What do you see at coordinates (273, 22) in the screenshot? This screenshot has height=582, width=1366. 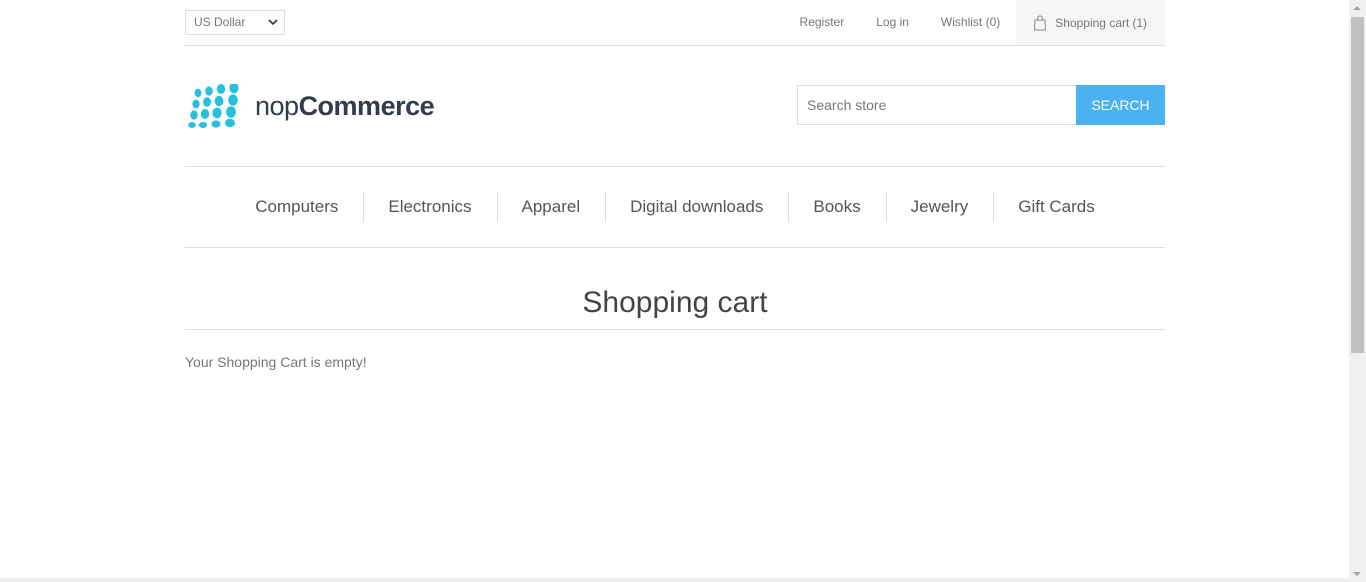 I see `chevron-down-icon` at bounding box center [273, 22].